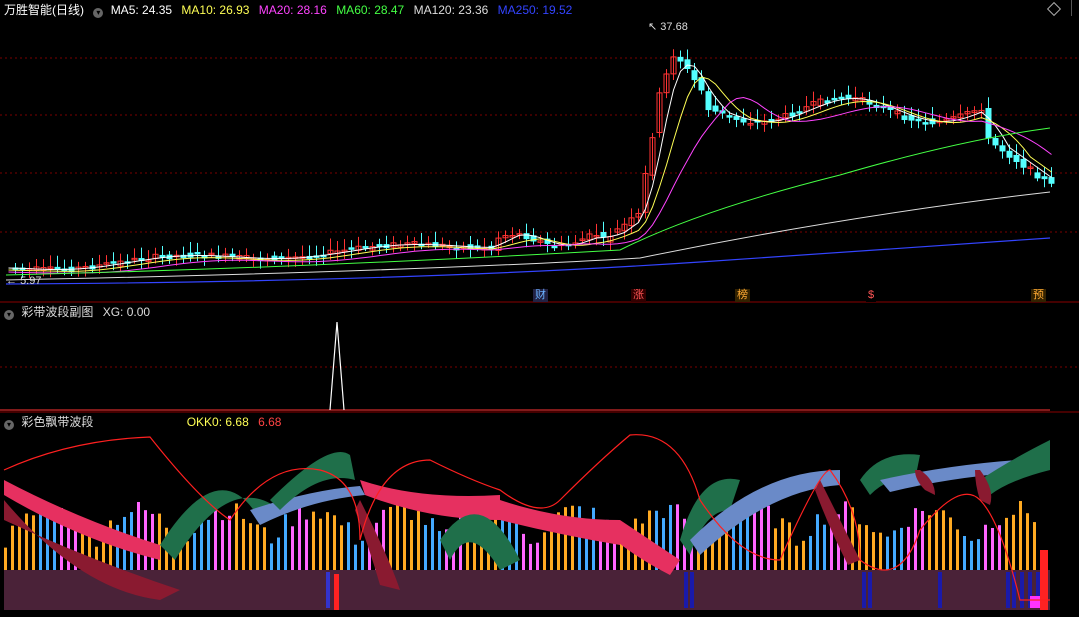 This screenshot has width=1079, height=617. What do you see at coordinates (215, 10) in the screenshot?
I see `ma10-label: MA10: 26.93` at bounding box center [215, 10].